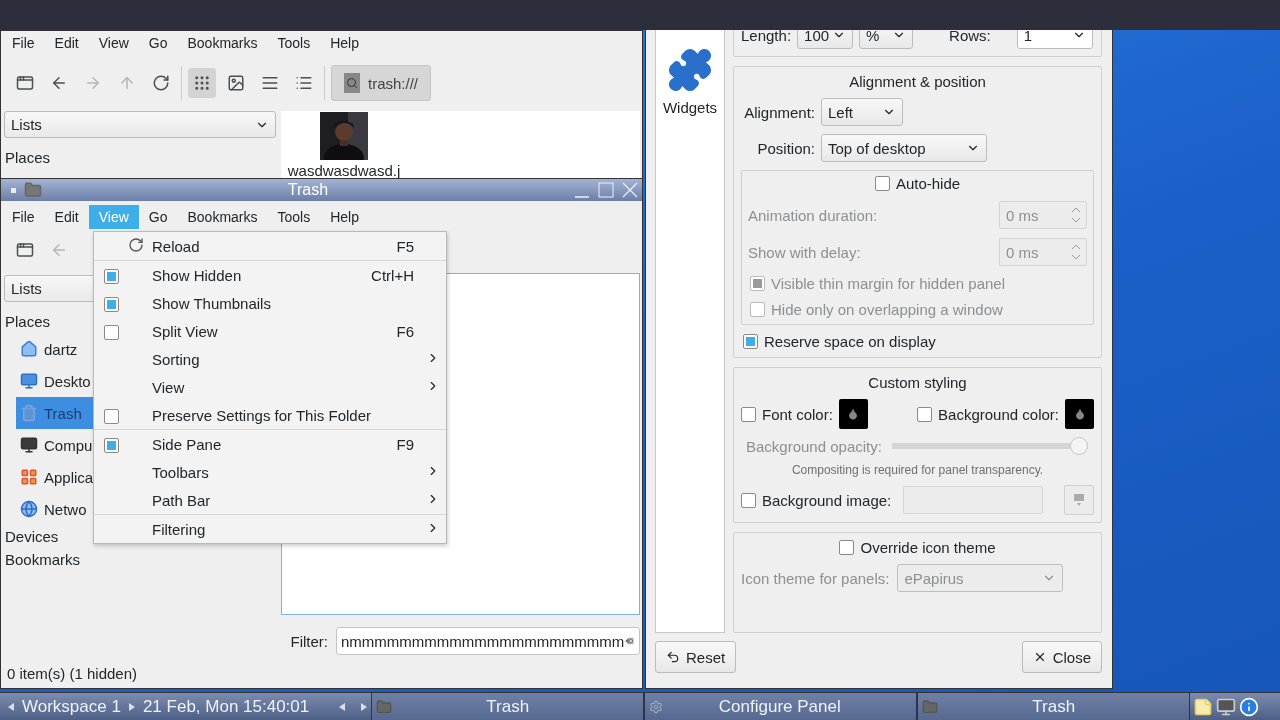 The height and width of the screenshot is (720, 1280). What do you see at coordinates (25, 250) in the screenshot?
I see `new-window-icon` at bounding box center [25, 250].